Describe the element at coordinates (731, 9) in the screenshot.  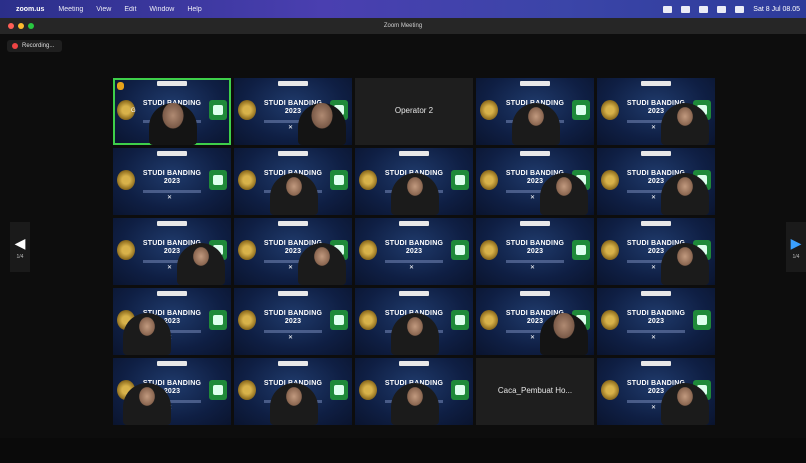
I see `menubar-status: Sat 8 Jul 08.05` at that location.